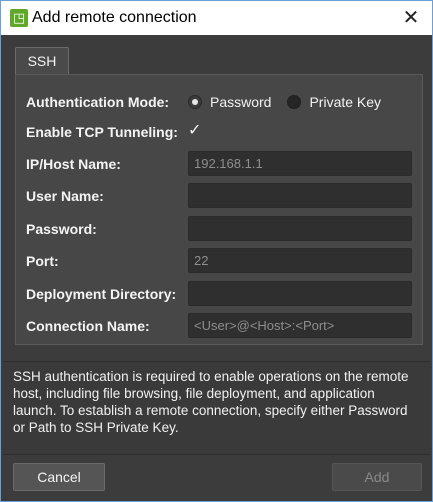  I want to click on auth-mode-row: Authentication Mode:, so click(97, 102).